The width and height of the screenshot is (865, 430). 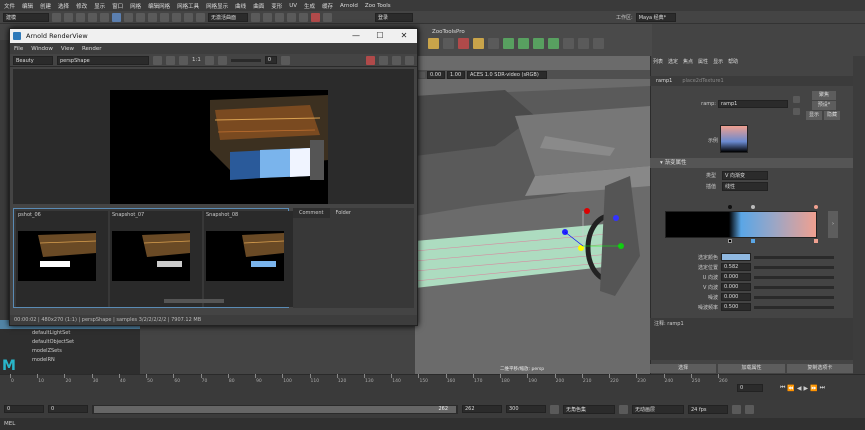 I want to click on menu-item: 网格工具, so click(x=188, y=6).